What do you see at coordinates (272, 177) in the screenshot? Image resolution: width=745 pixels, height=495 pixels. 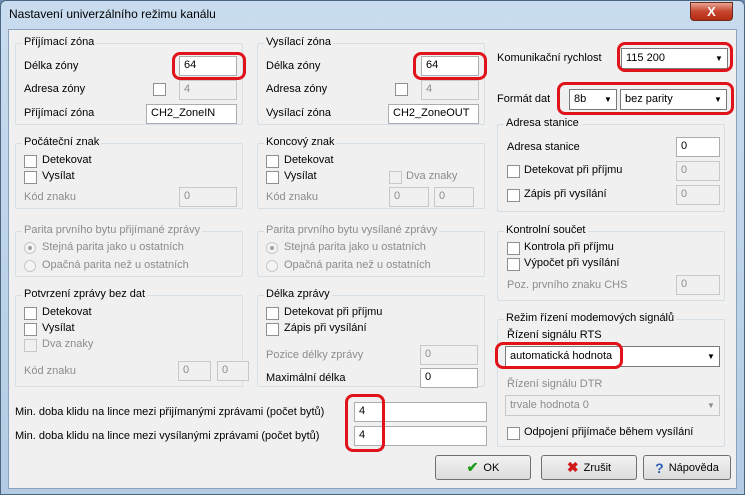 I see `end-send-checkbox` at bounding box center [272, 177].